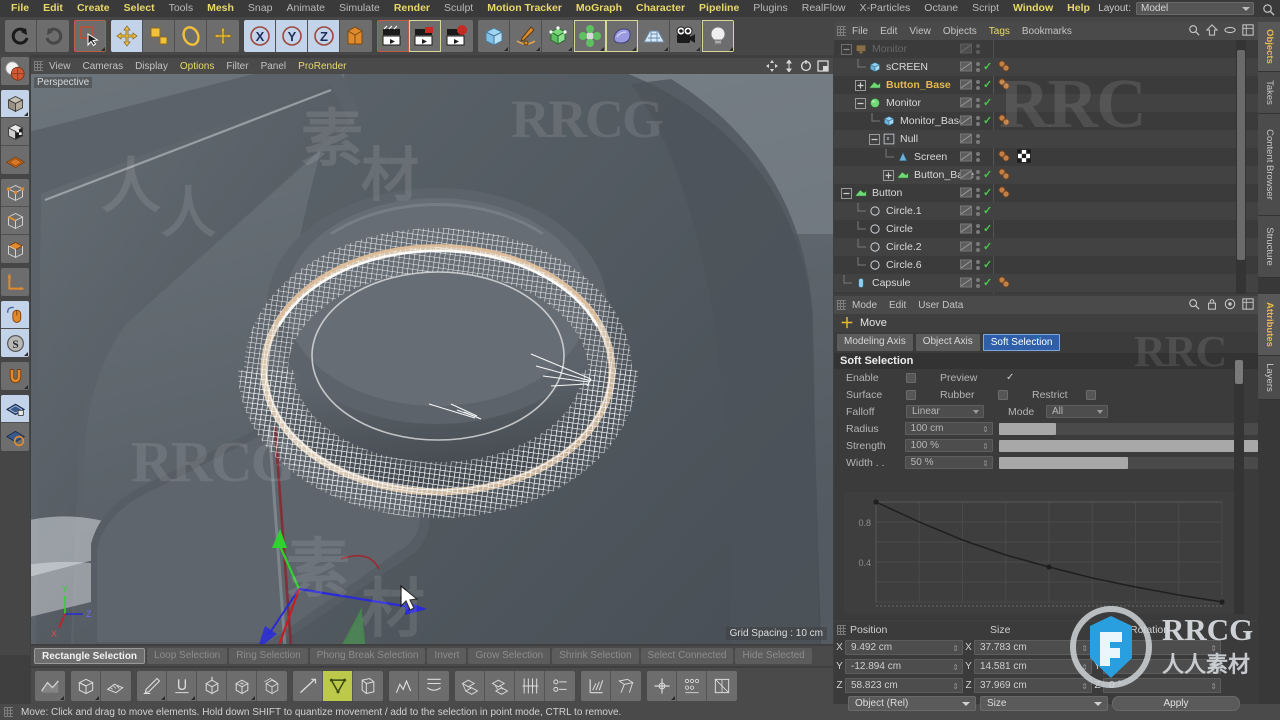 This screenshot has width=1280, height=720. Describe the element at coordinates (891, 283) in the screenshot. I see `object-name: Capsule` at that location.